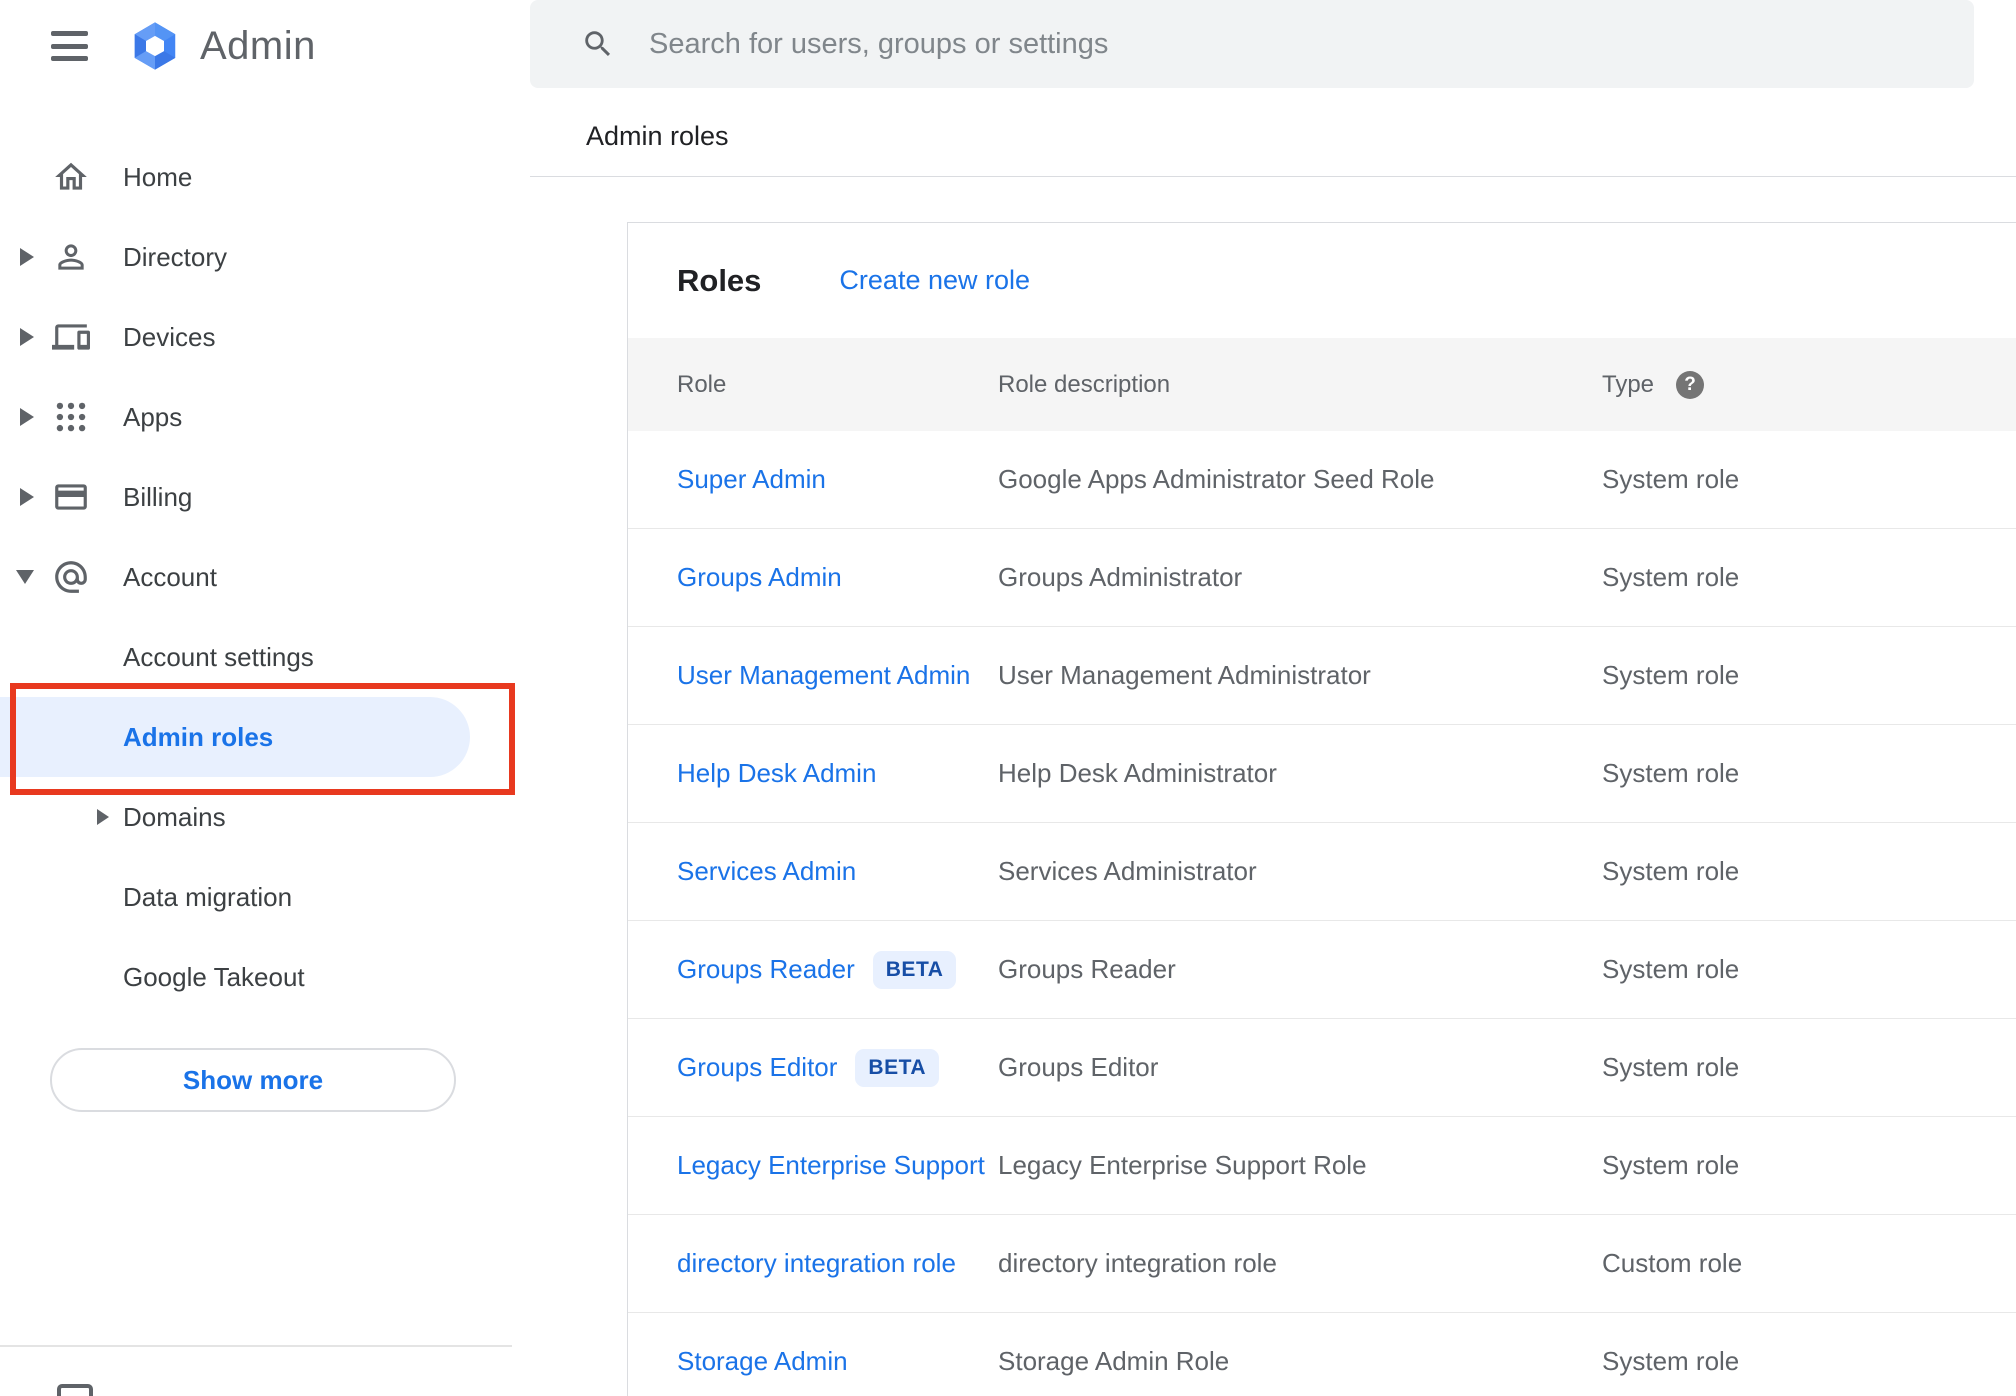 The height and width of the screenshot is (1396, 2016). Describe the element at coordinates (258, 897) in the screenshot. I see `sidebar-item-data-migration: Data migration` at that location.